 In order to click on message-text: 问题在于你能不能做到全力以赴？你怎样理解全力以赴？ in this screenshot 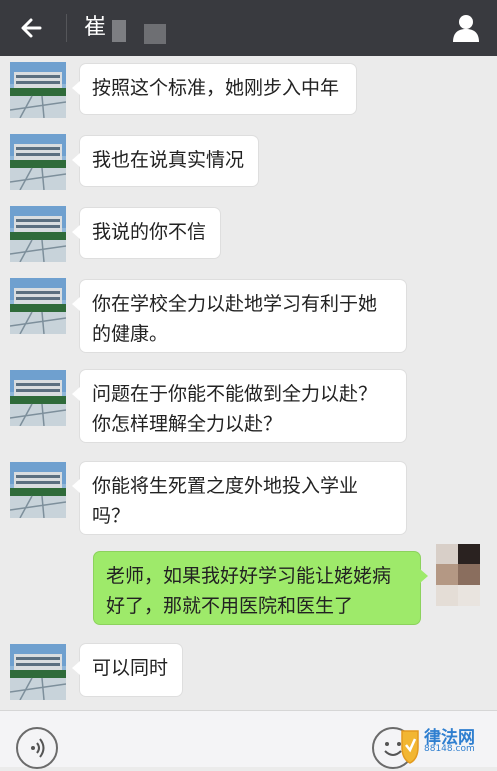, I will do `click(235, 409)`.